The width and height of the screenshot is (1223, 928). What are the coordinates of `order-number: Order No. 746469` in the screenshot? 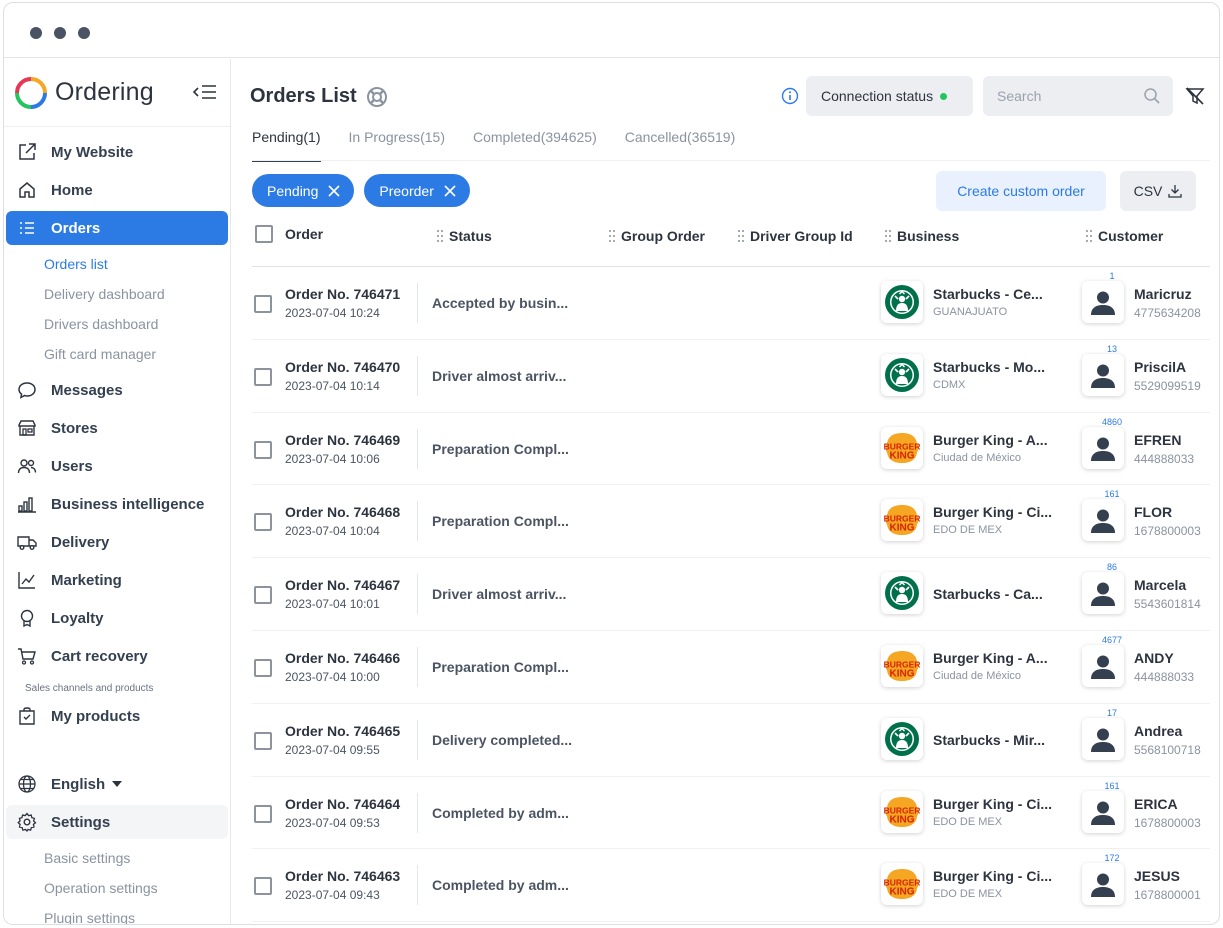 It's located at (343, 439).